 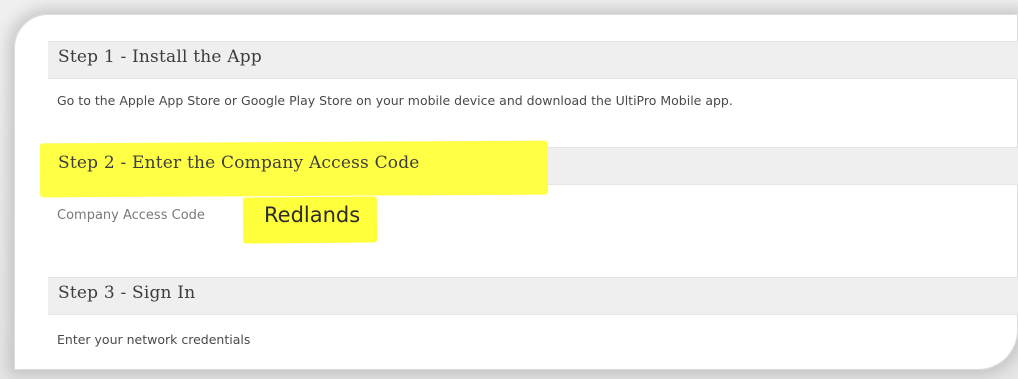 I want to click on step-2-header-extension, so click(x=783, y=166).